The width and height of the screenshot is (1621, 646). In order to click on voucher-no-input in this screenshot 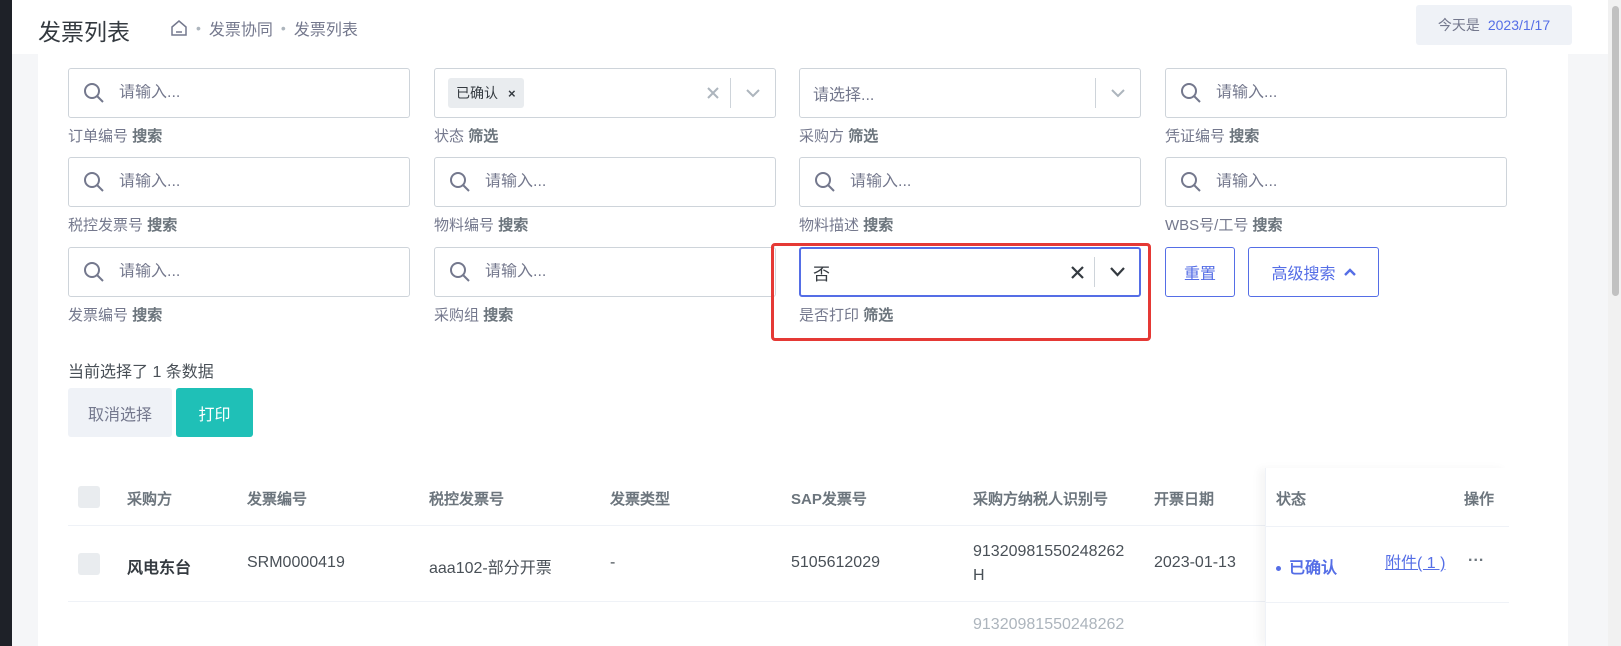, I will do `click(1336, 93)`.